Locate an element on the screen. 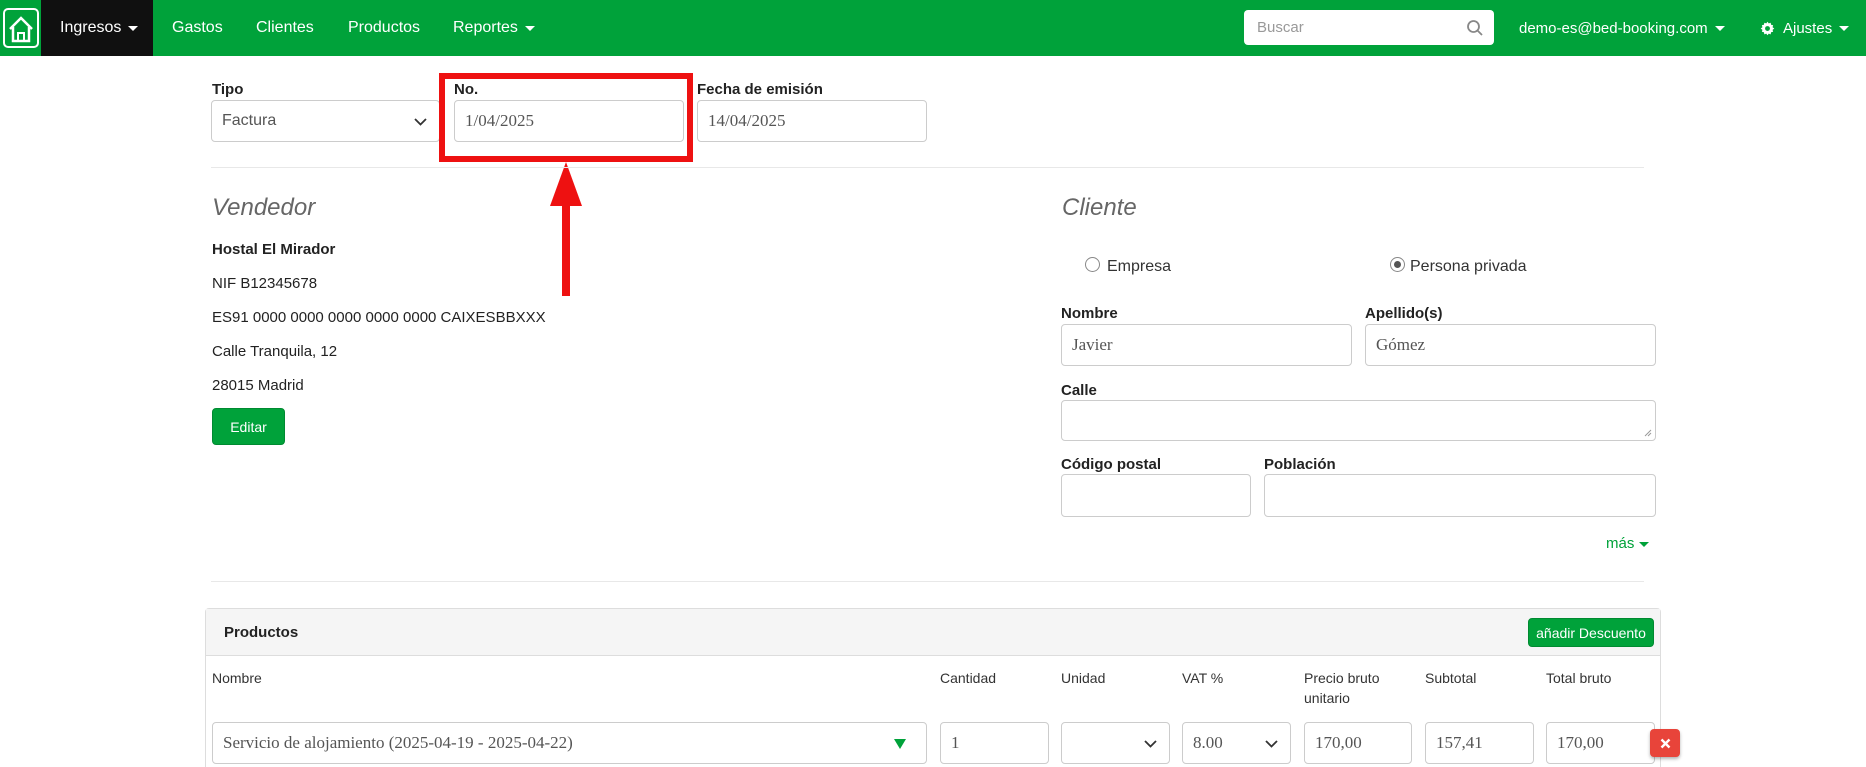  last-name-input is located at coordinates (1510, 345).